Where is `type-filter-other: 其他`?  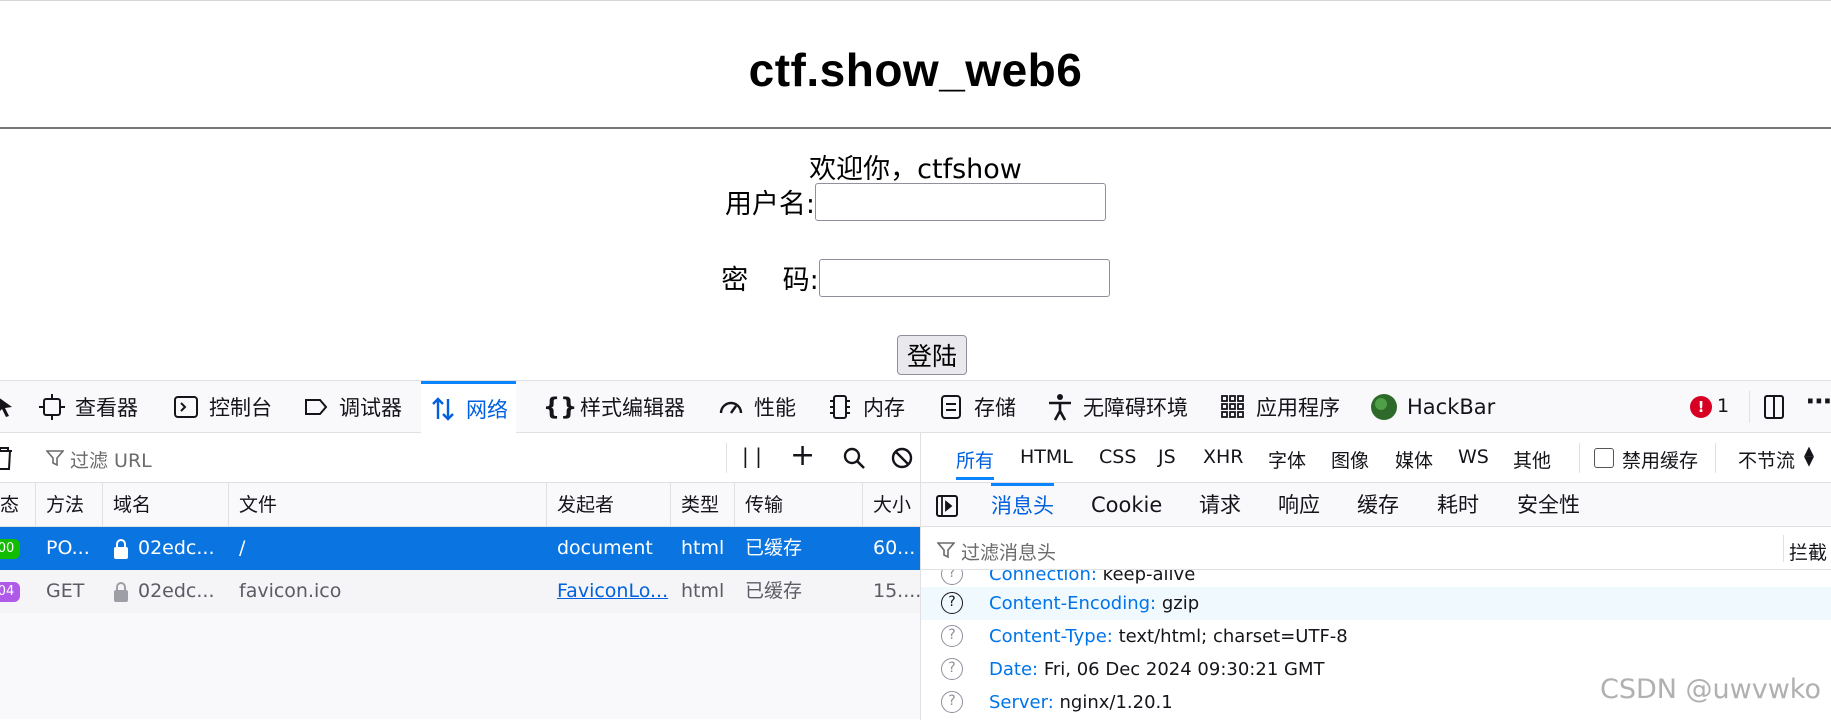 type-filter-other: 其他 is located at coordinates (1532, 459).